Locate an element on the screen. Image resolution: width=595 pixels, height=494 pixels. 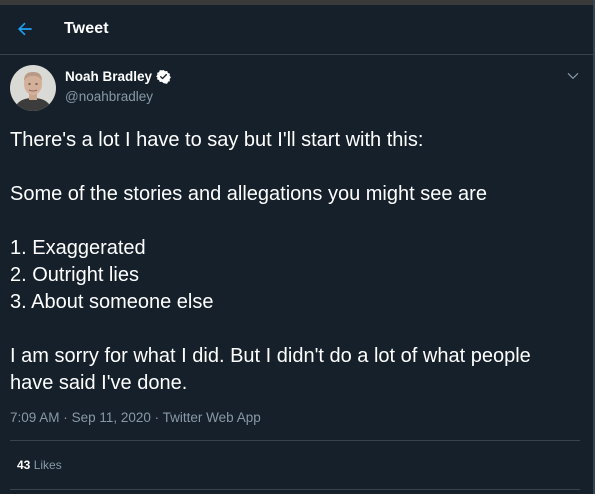
tweet-metadata: 7:09 AM · Sep 11, 2020 · Twitter Web App is located at coordinates (135, 417).